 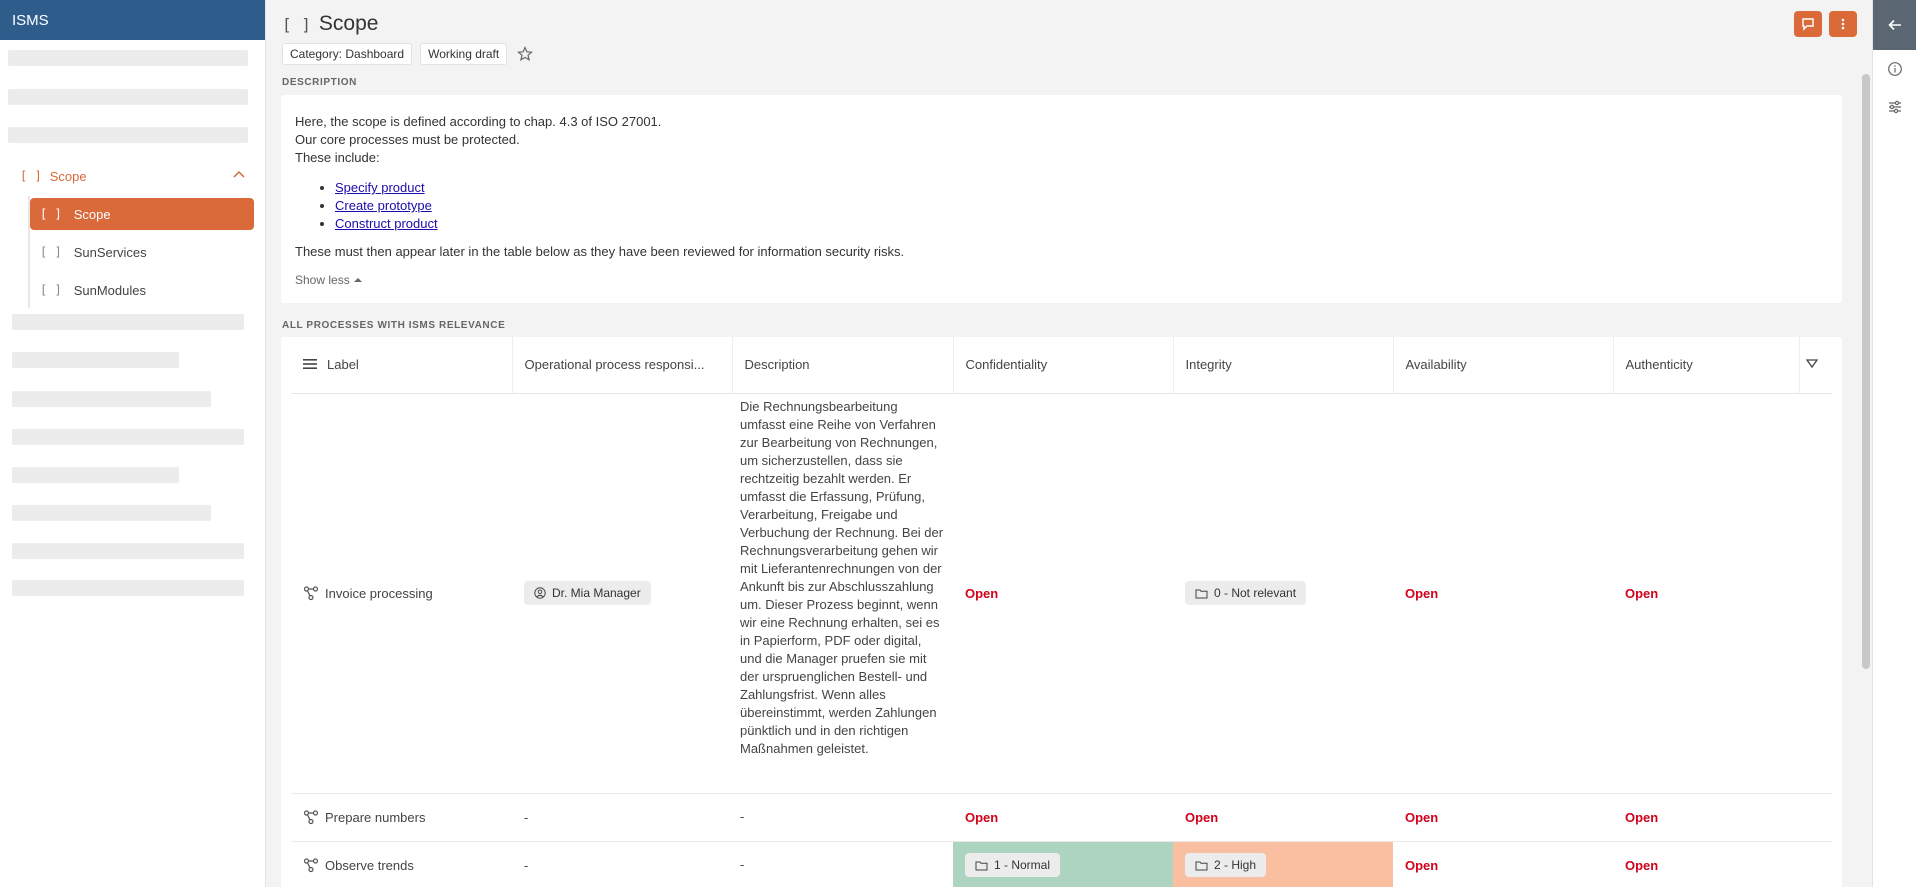 What do you see at coordinates (142, 290) in the screenshot?
I see `sidebar-item-sunmodules: [ ] SunModules` at bounding box center [142, 290].